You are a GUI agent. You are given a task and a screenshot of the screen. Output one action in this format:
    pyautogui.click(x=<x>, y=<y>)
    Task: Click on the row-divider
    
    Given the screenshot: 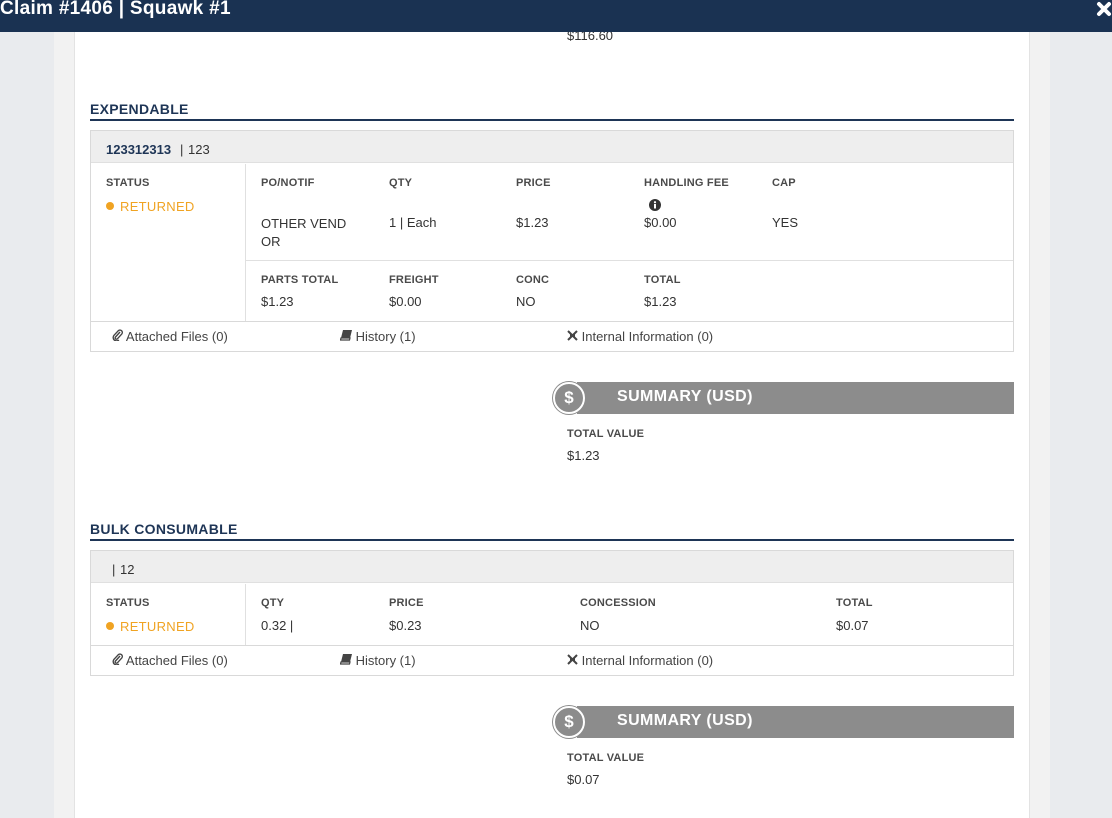 What is the action you would take?
    pyautogui.click(x=629, y=260)
    